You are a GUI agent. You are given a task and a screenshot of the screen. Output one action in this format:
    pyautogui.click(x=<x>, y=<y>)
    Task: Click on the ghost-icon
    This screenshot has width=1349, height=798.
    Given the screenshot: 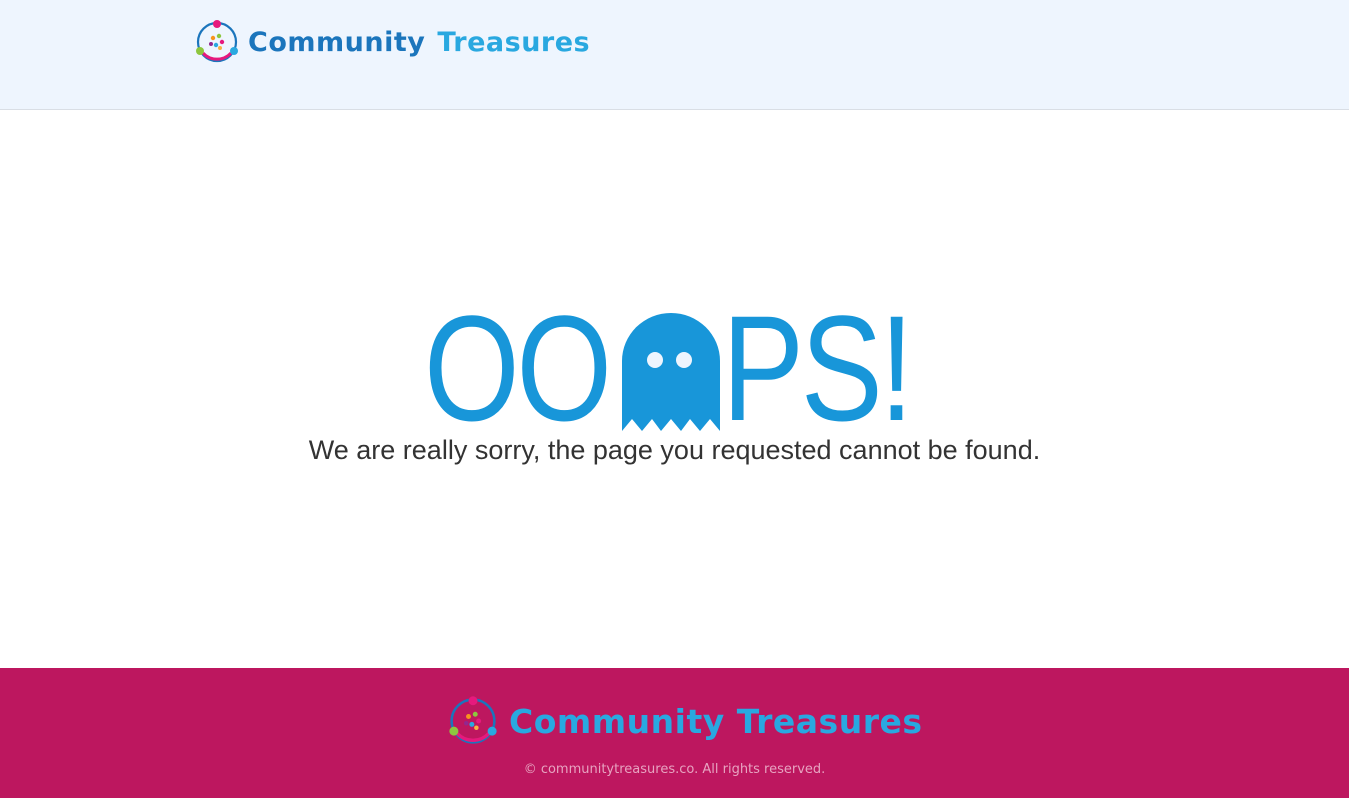 What is the action you would take?
    pyautogui.click(x=671, y=372)
    